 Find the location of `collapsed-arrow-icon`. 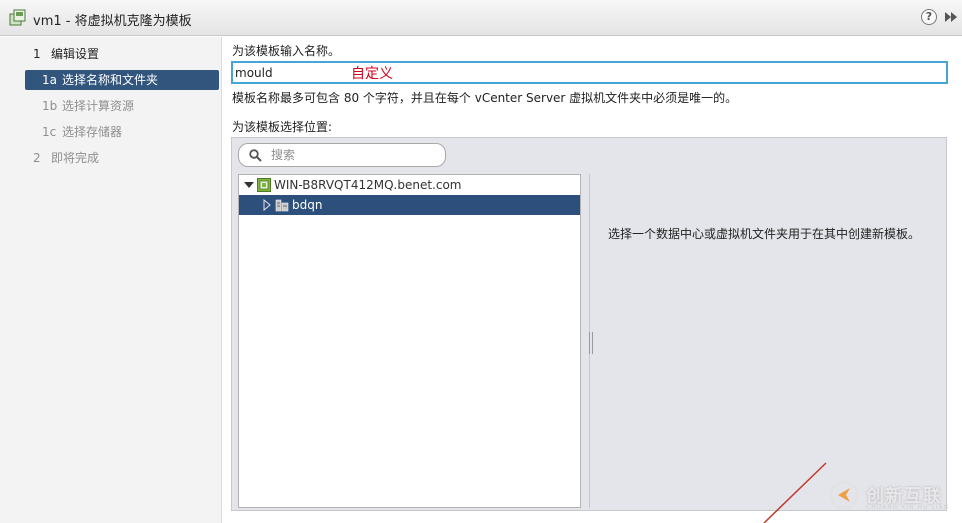

collapsed-arrow-icon is located at coordinates (267, 205).